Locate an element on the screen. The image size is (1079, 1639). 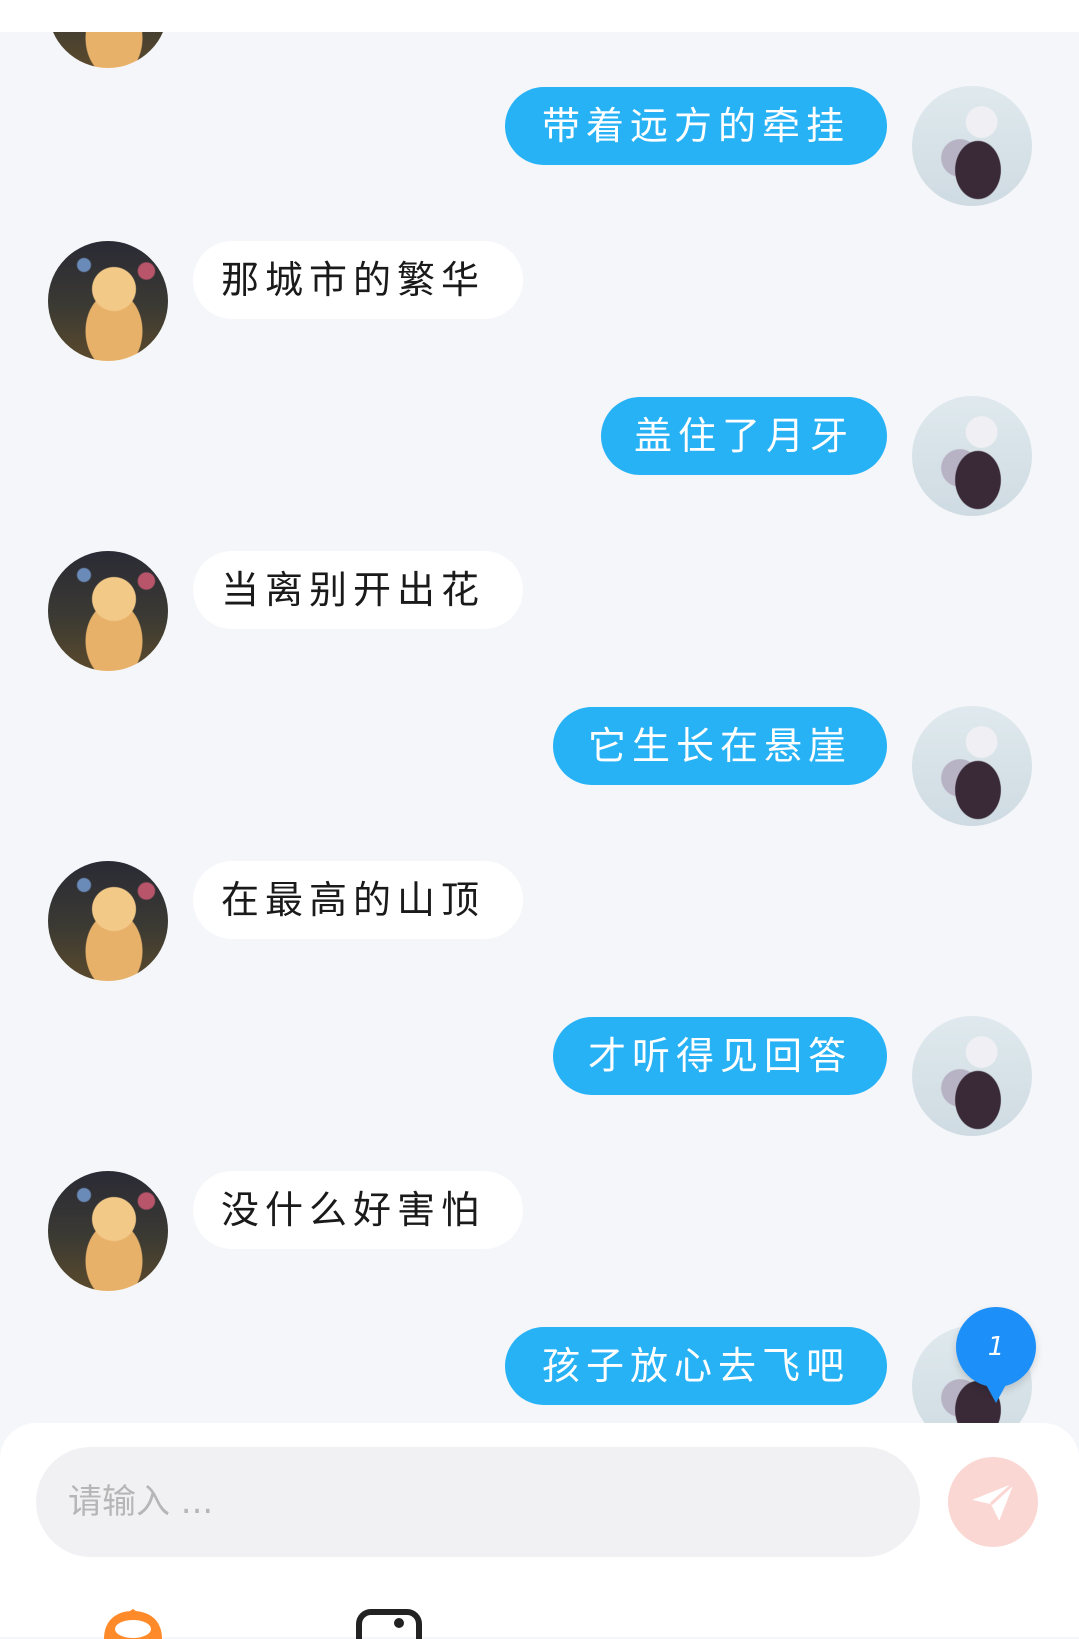
emoji-mascot-icon is located at coordinates (133, 1624).